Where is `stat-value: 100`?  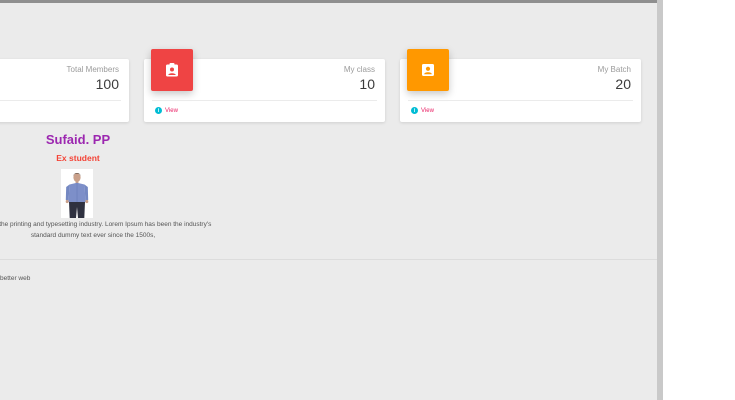 stat-value: 100 is located at coordinates (107, 84).